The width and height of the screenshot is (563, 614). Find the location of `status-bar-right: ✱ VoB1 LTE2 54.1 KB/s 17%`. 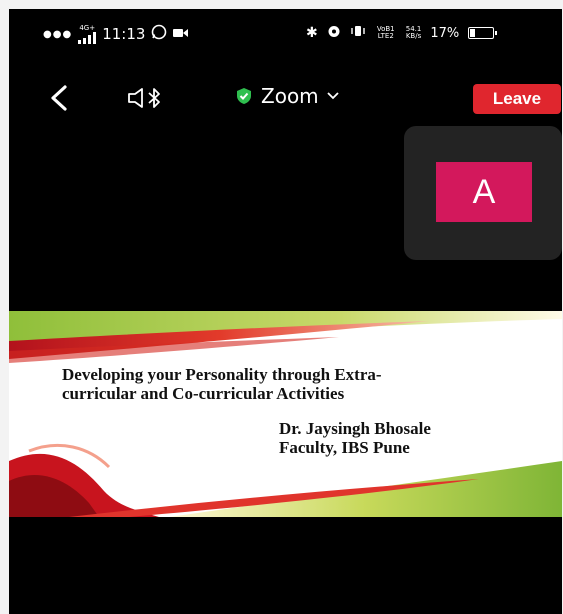

status-bar-right: ✱ VoB1 LTE2 54.1 KB/s 17% is located at coordinates (402, 33).